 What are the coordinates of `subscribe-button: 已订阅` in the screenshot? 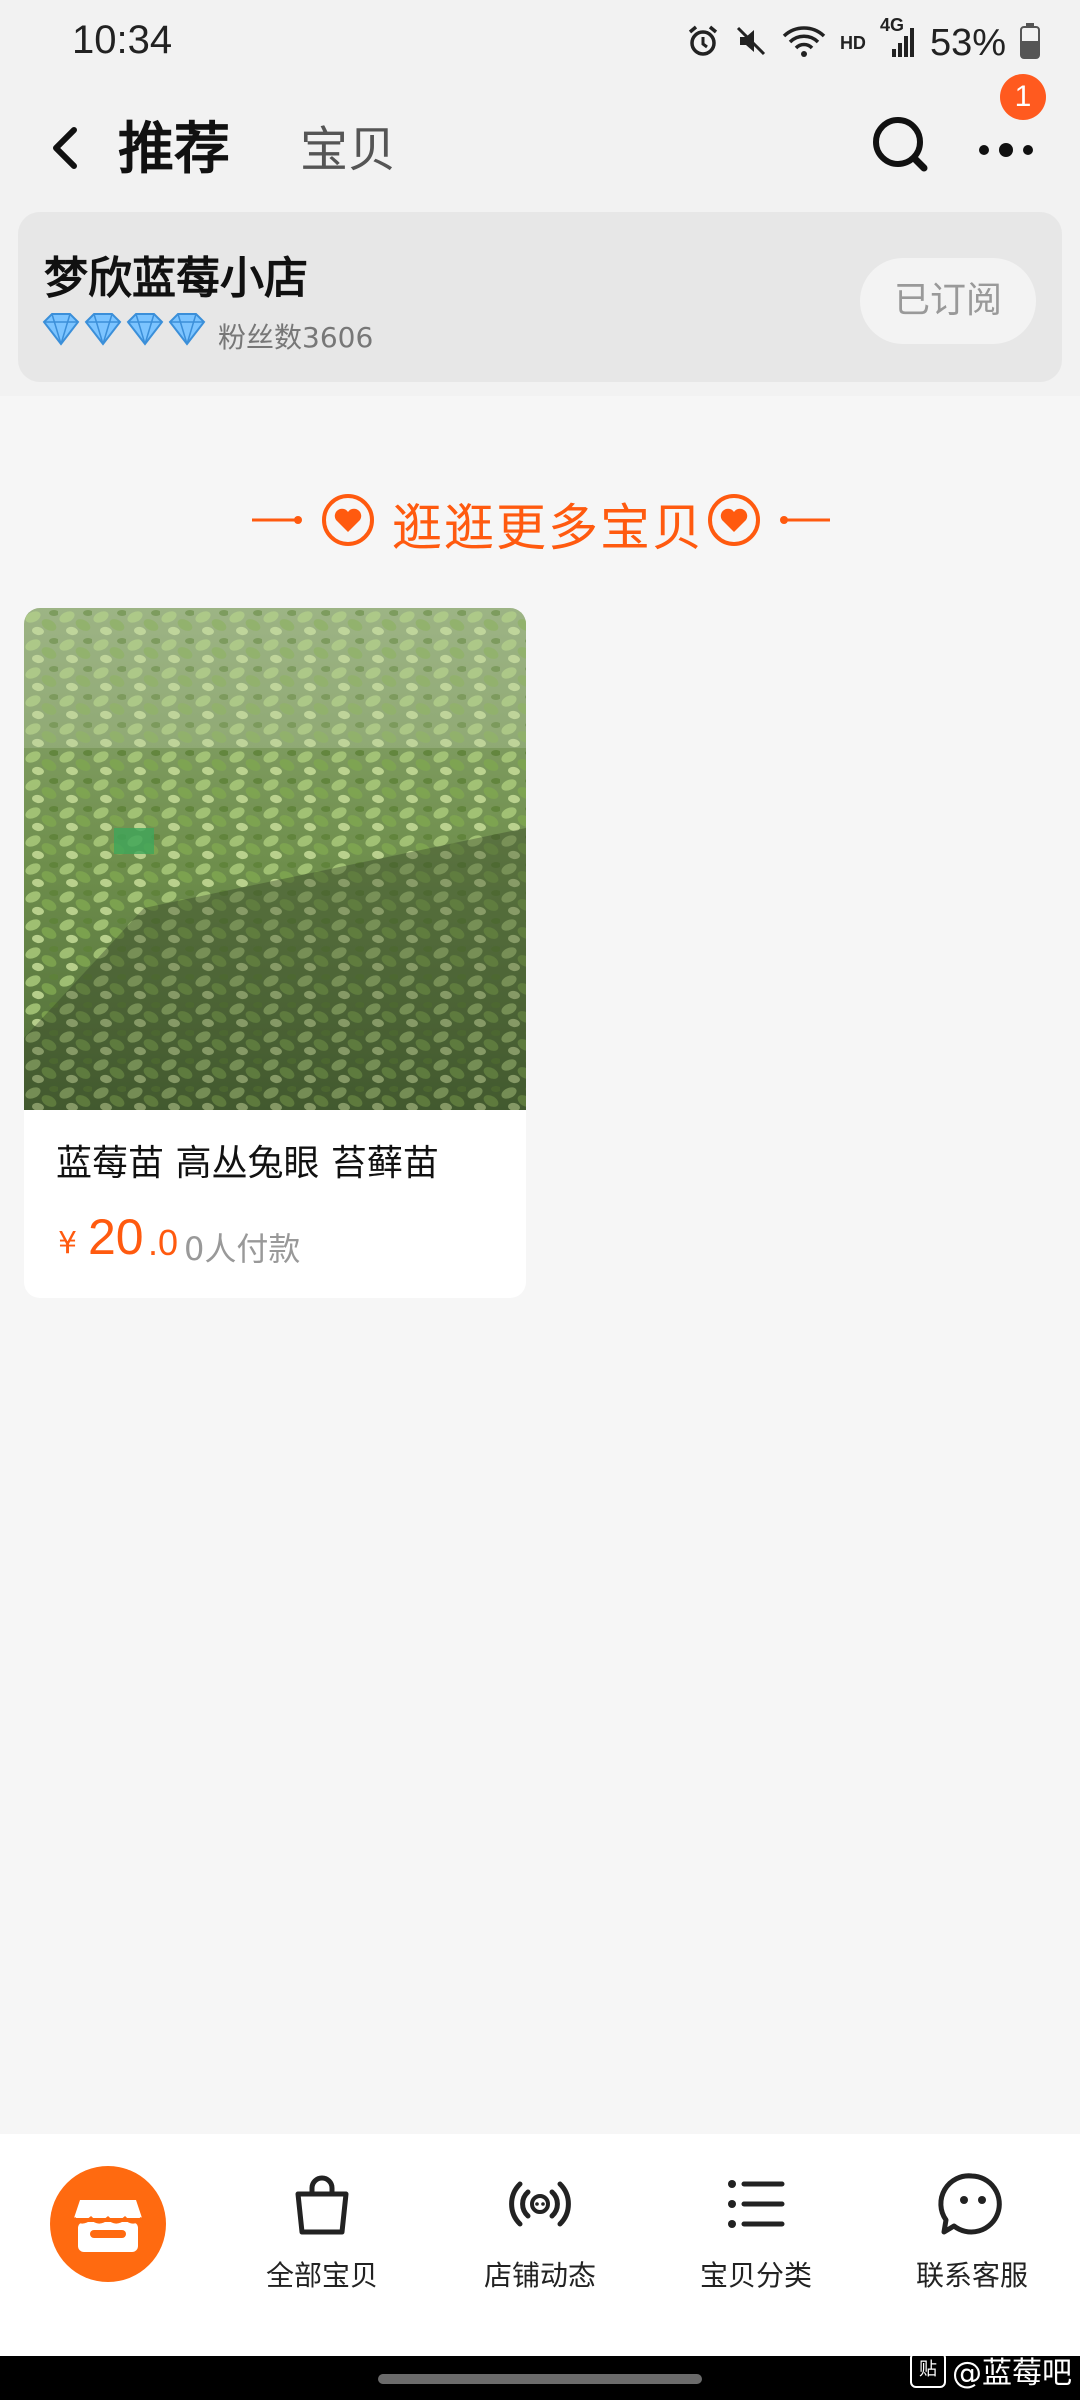 It's located at (948, 301).